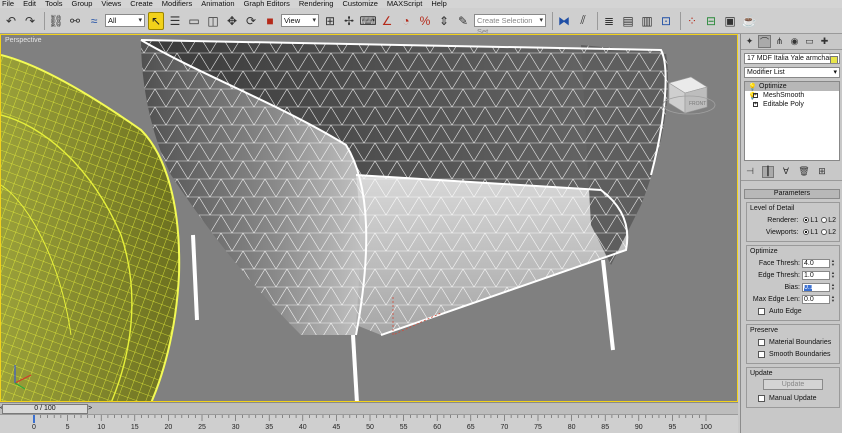  What do you see at coordinates (94, 21) in the screenshot?
I see `bind-to-space-warp-icon: ≈` at bounding box center [94, 21].